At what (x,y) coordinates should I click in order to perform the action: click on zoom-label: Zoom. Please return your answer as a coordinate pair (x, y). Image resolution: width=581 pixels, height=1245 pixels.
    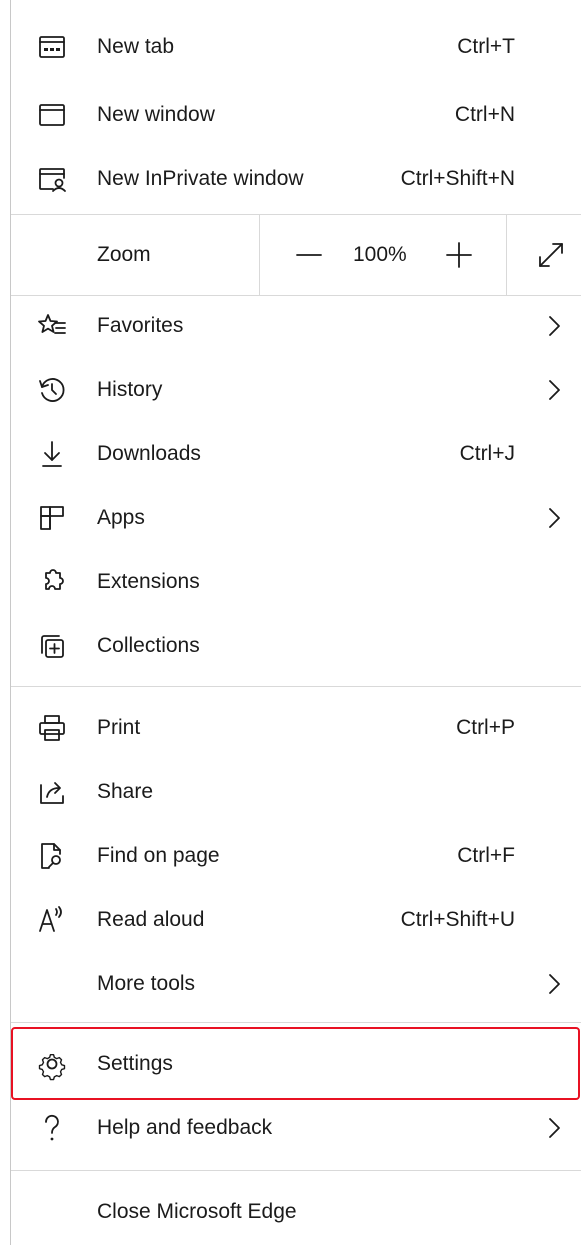
    Looking at the image, I should click on (124, 254).